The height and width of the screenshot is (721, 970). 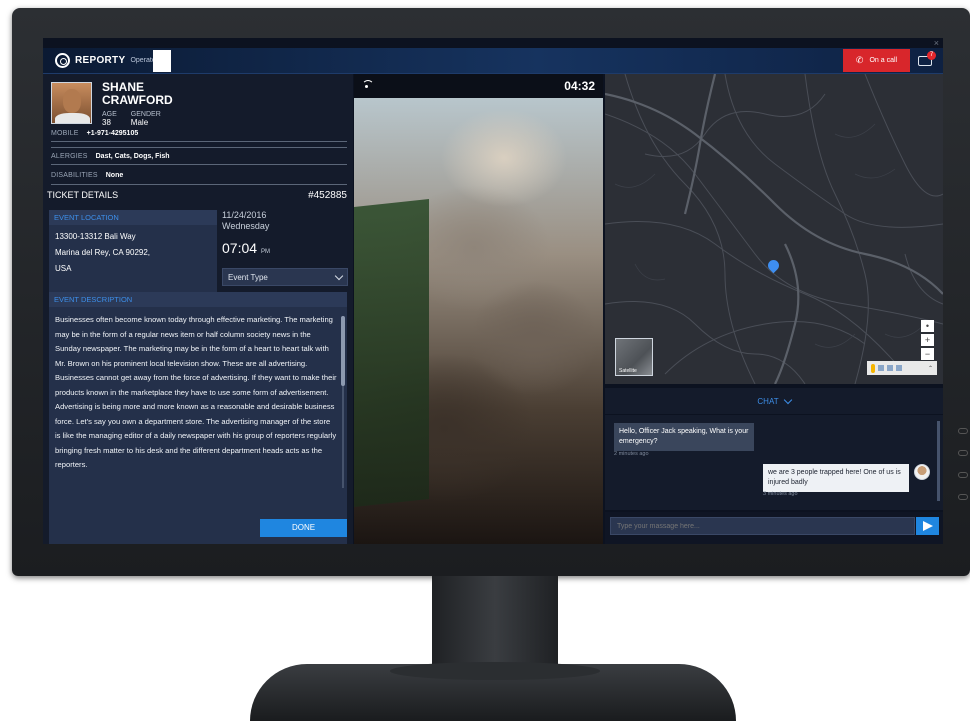 I want to click on mobile-row: MOBILE +1-971-4295105, so click(x=199, y=134).